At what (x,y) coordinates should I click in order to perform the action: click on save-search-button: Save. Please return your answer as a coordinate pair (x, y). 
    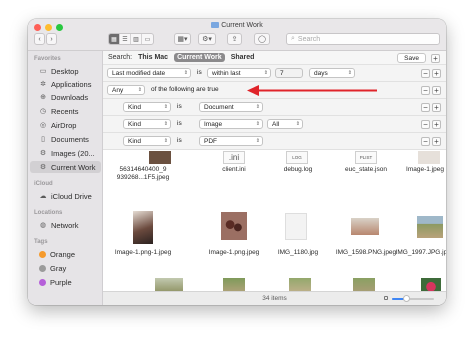
    Looking at the image, I should click on (411, 58).